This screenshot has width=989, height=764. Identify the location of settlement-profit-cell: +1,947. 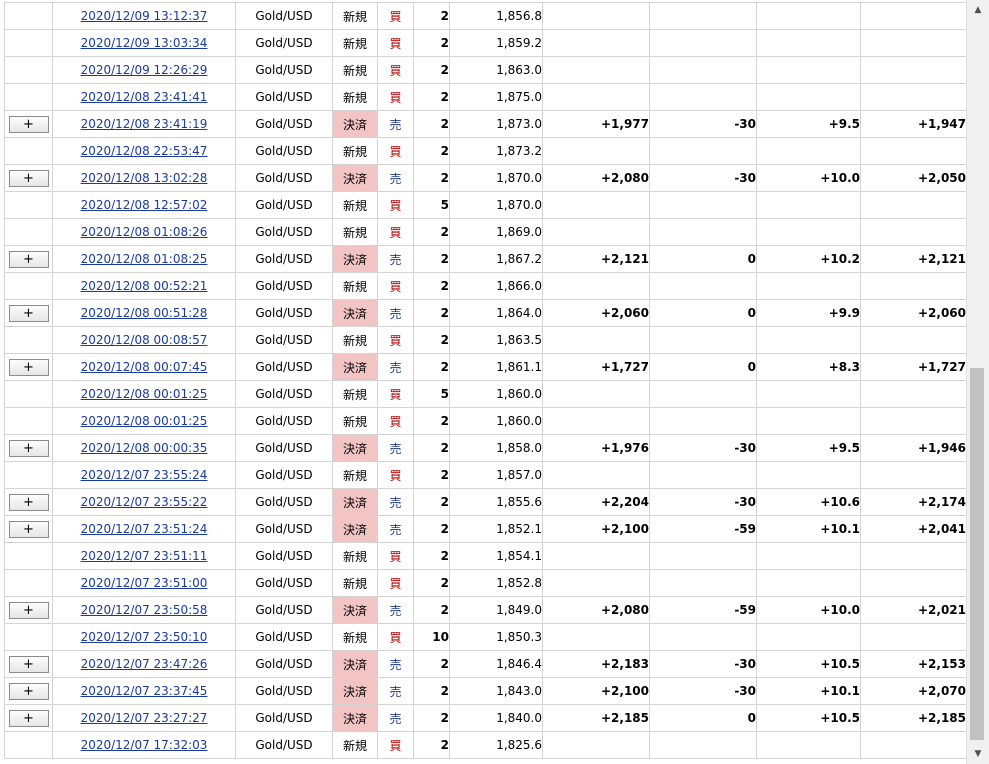
(913, 124).